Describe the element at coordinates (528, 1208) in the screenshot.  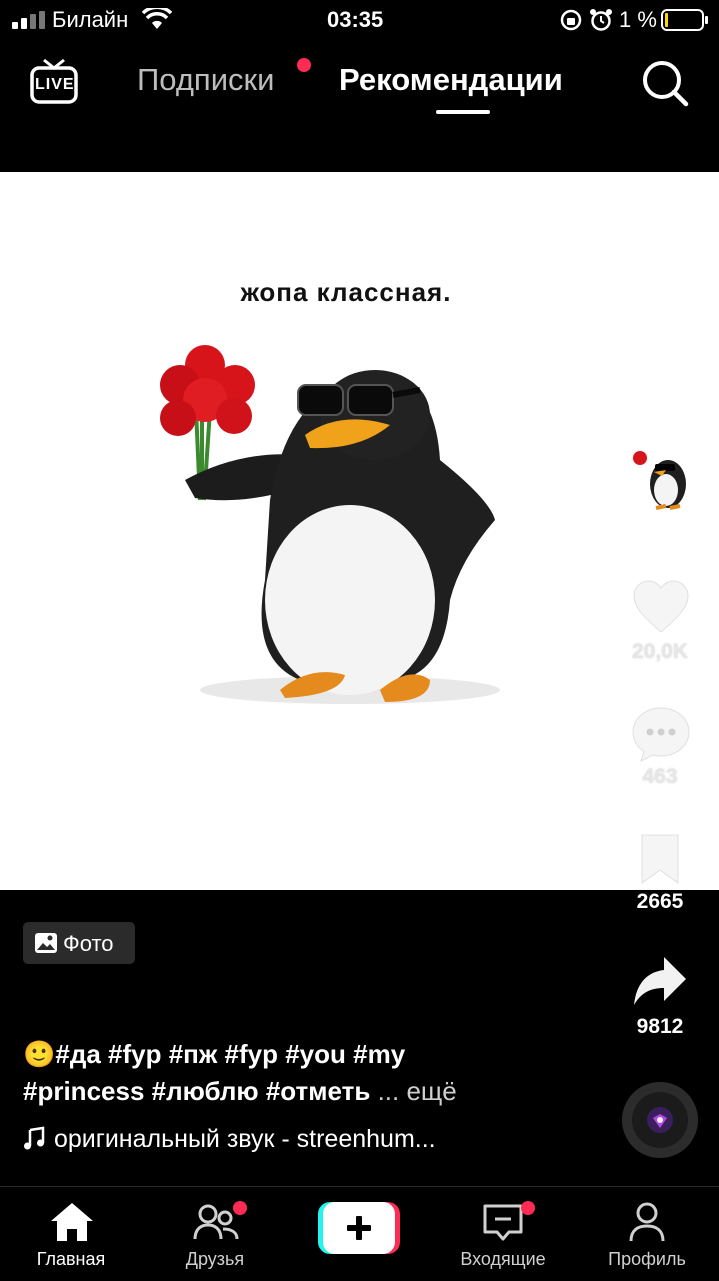
I see `inbox-notification-dot` at that location.